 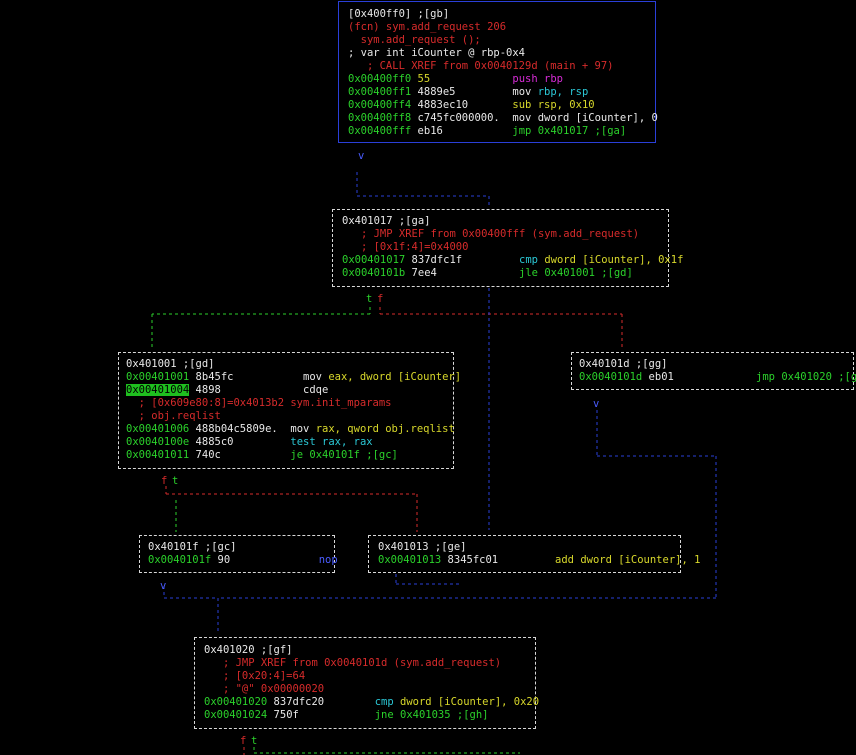 I want to click on block-header: [0x400ff0] ;[gb], so click(x=399, y=14).